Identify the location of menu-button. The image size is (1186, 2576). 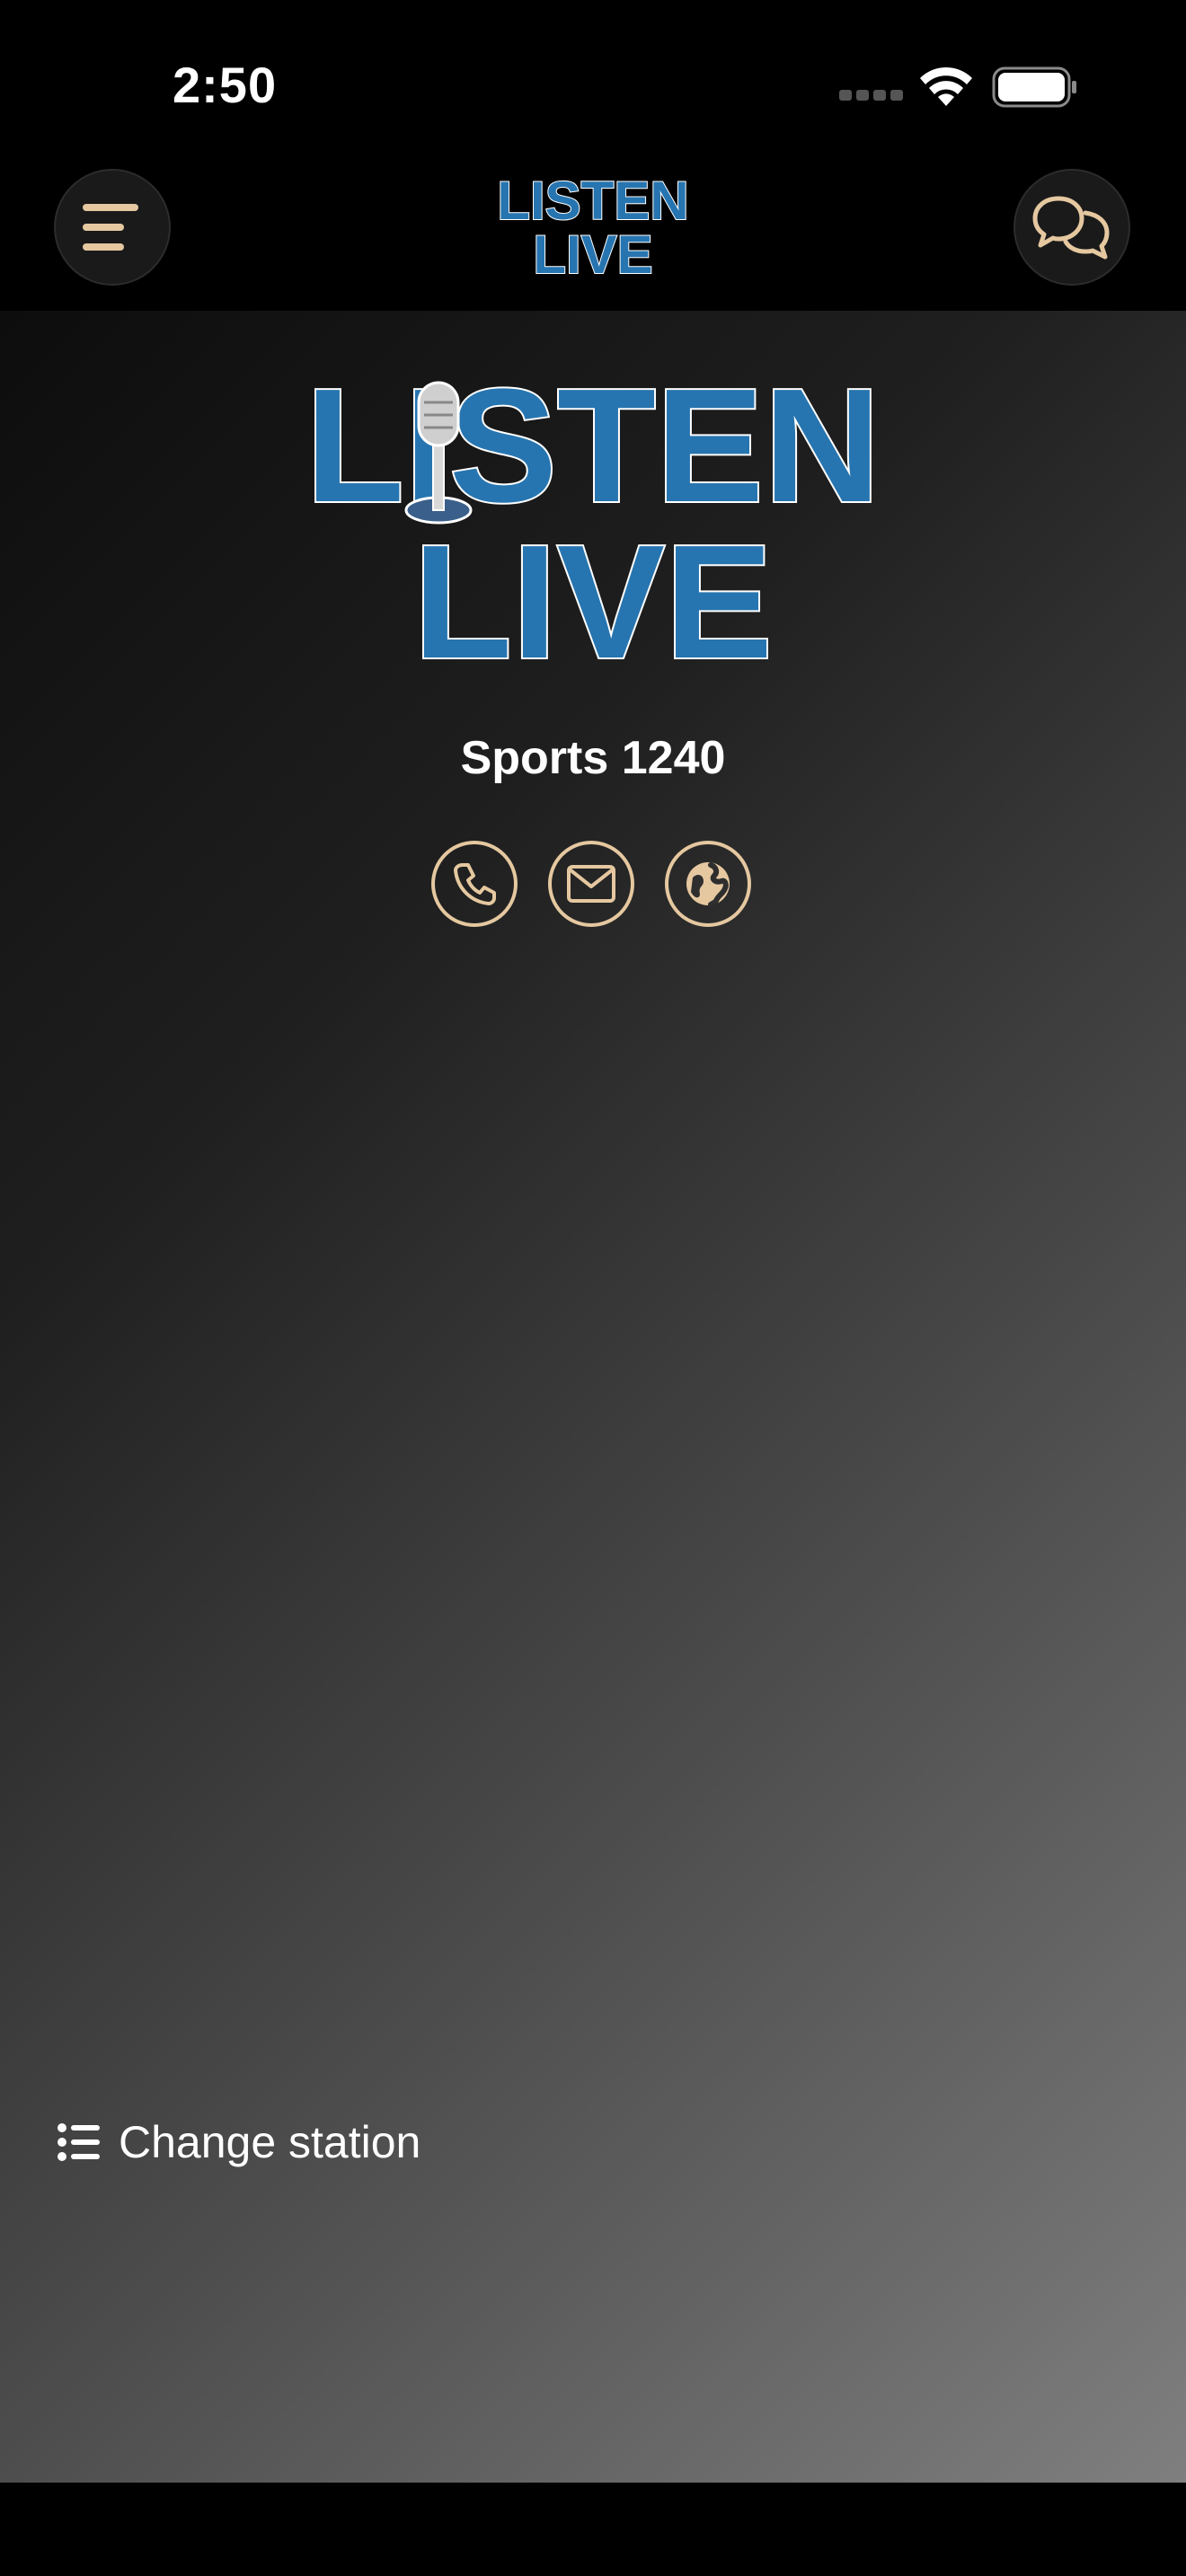
(112, 227).